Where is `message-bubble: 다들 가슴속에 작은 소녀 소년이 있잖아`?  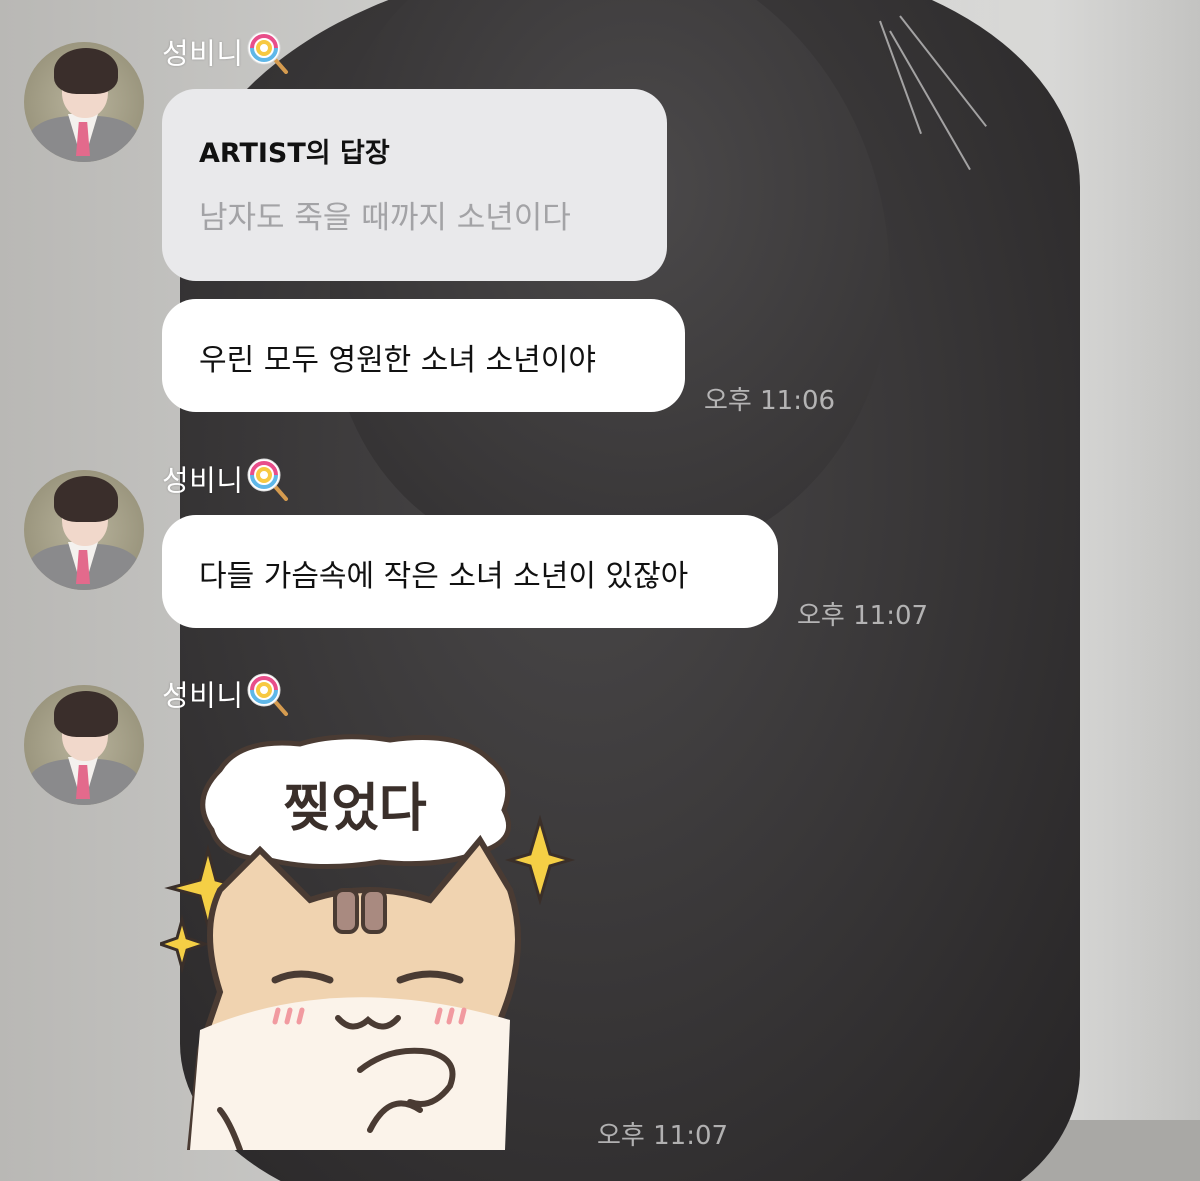 message-bubble: 다들 가슴속에 작은 소녀 소년이 있잖아 is located at coordinates (470, 571).